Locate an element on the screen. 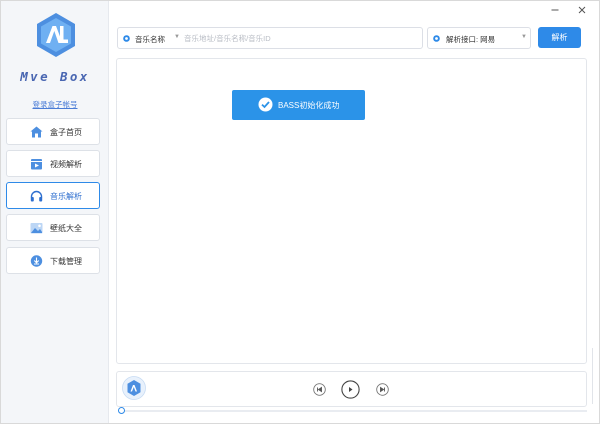  sidebar-item-downloads: 下载管理 is located at coordinates (53, 260).